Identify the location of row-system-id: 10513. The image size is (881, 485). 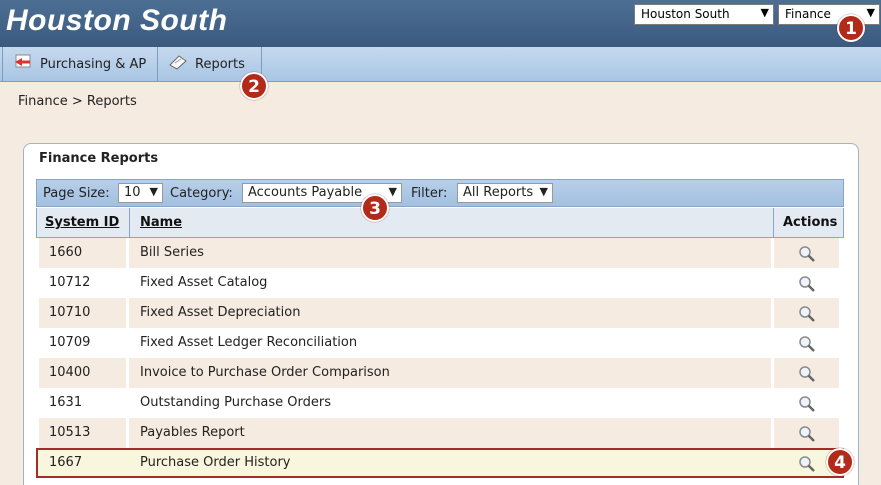
(82, 433).